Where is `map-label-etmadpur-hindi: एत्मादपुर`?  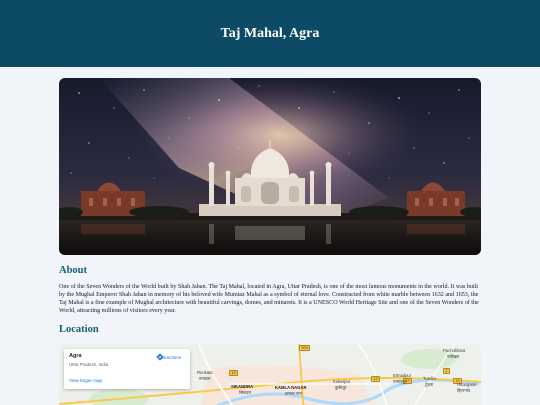
map-label-etmadpur-hindi: एत्मादपुर is located at coordinates (400, 381).